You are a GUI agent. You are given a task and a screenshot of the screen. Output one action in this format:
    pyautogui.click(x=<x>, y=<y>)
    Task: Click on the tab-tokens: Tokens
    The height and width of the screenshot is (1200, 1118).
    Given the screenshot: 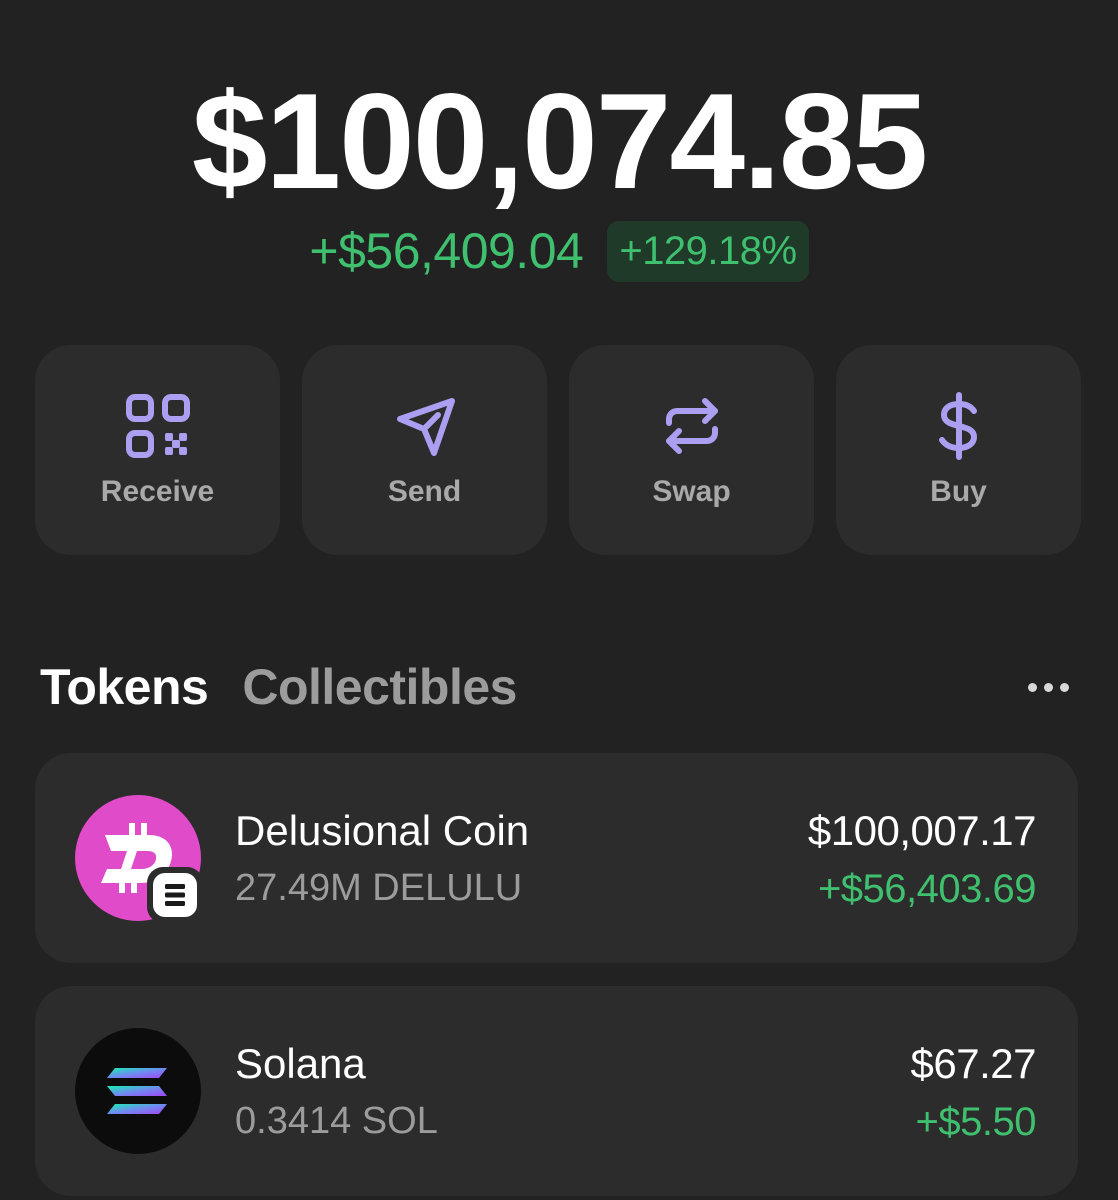 What is the action you would take?
    pyautogui.click(x=124, y=687)
    